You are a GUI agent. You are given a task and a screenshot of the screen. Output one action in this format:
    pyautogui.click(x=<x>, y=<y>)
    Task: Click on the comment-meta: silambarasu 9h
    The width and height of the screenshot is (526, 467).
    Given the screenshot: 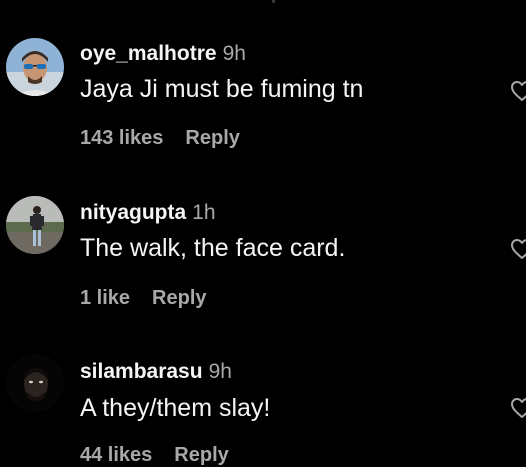 What is the action you would take?
    pyautogui.click(x=156, y=372)
    